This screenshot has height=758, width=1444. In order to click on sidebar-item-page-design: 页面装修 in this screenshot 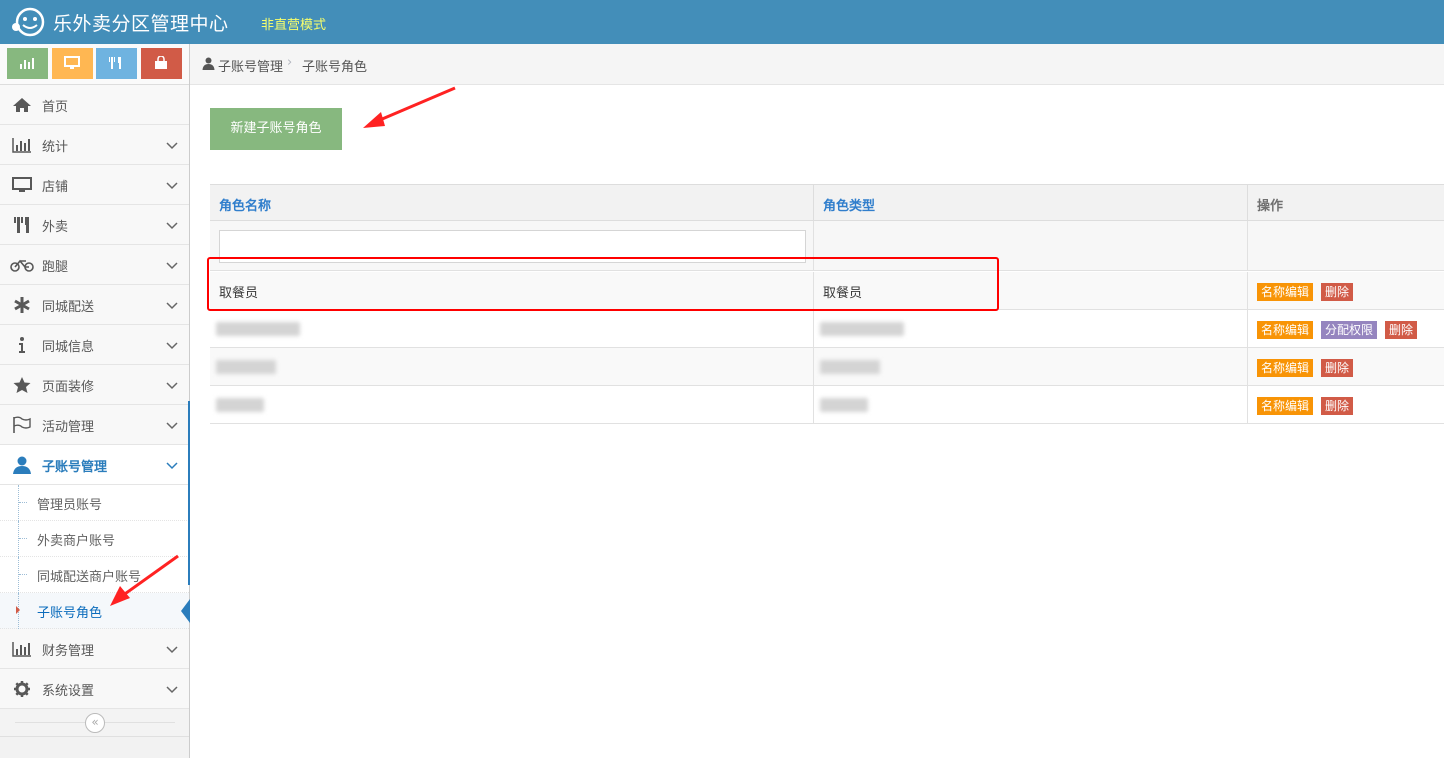, I will do `click(94, 385)`.